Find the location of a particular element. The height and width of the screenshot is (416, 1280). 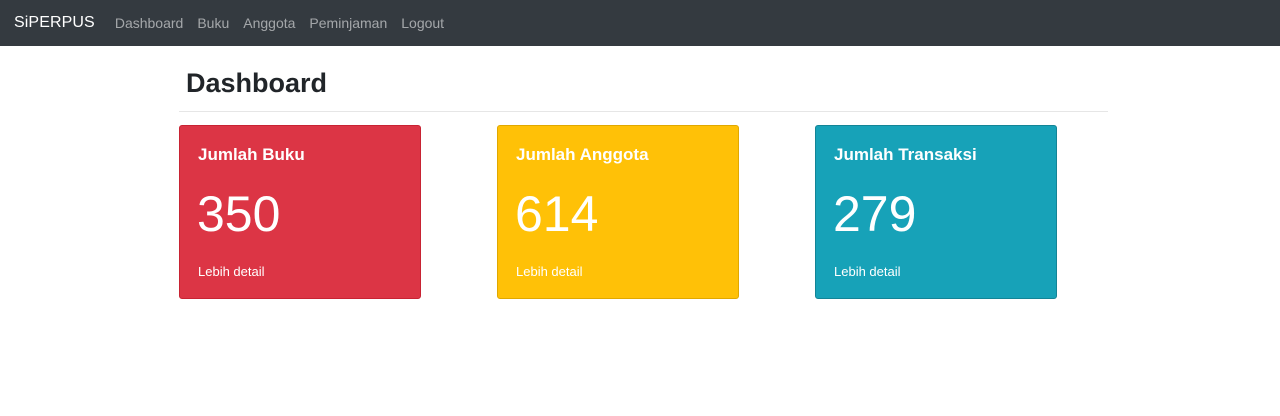

card-title: Jumlah Buku is located at coordinates (251, 154).